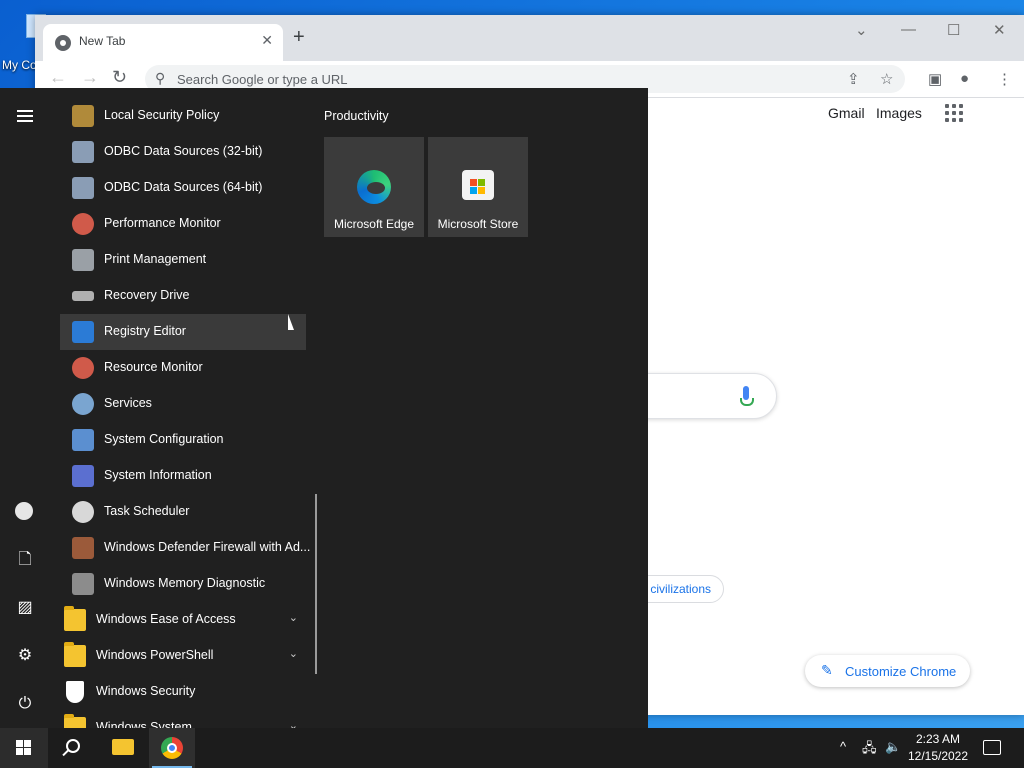  I want to click on taskbar-clock: 2:23 AM 12/15/2022, so click(938, 748).